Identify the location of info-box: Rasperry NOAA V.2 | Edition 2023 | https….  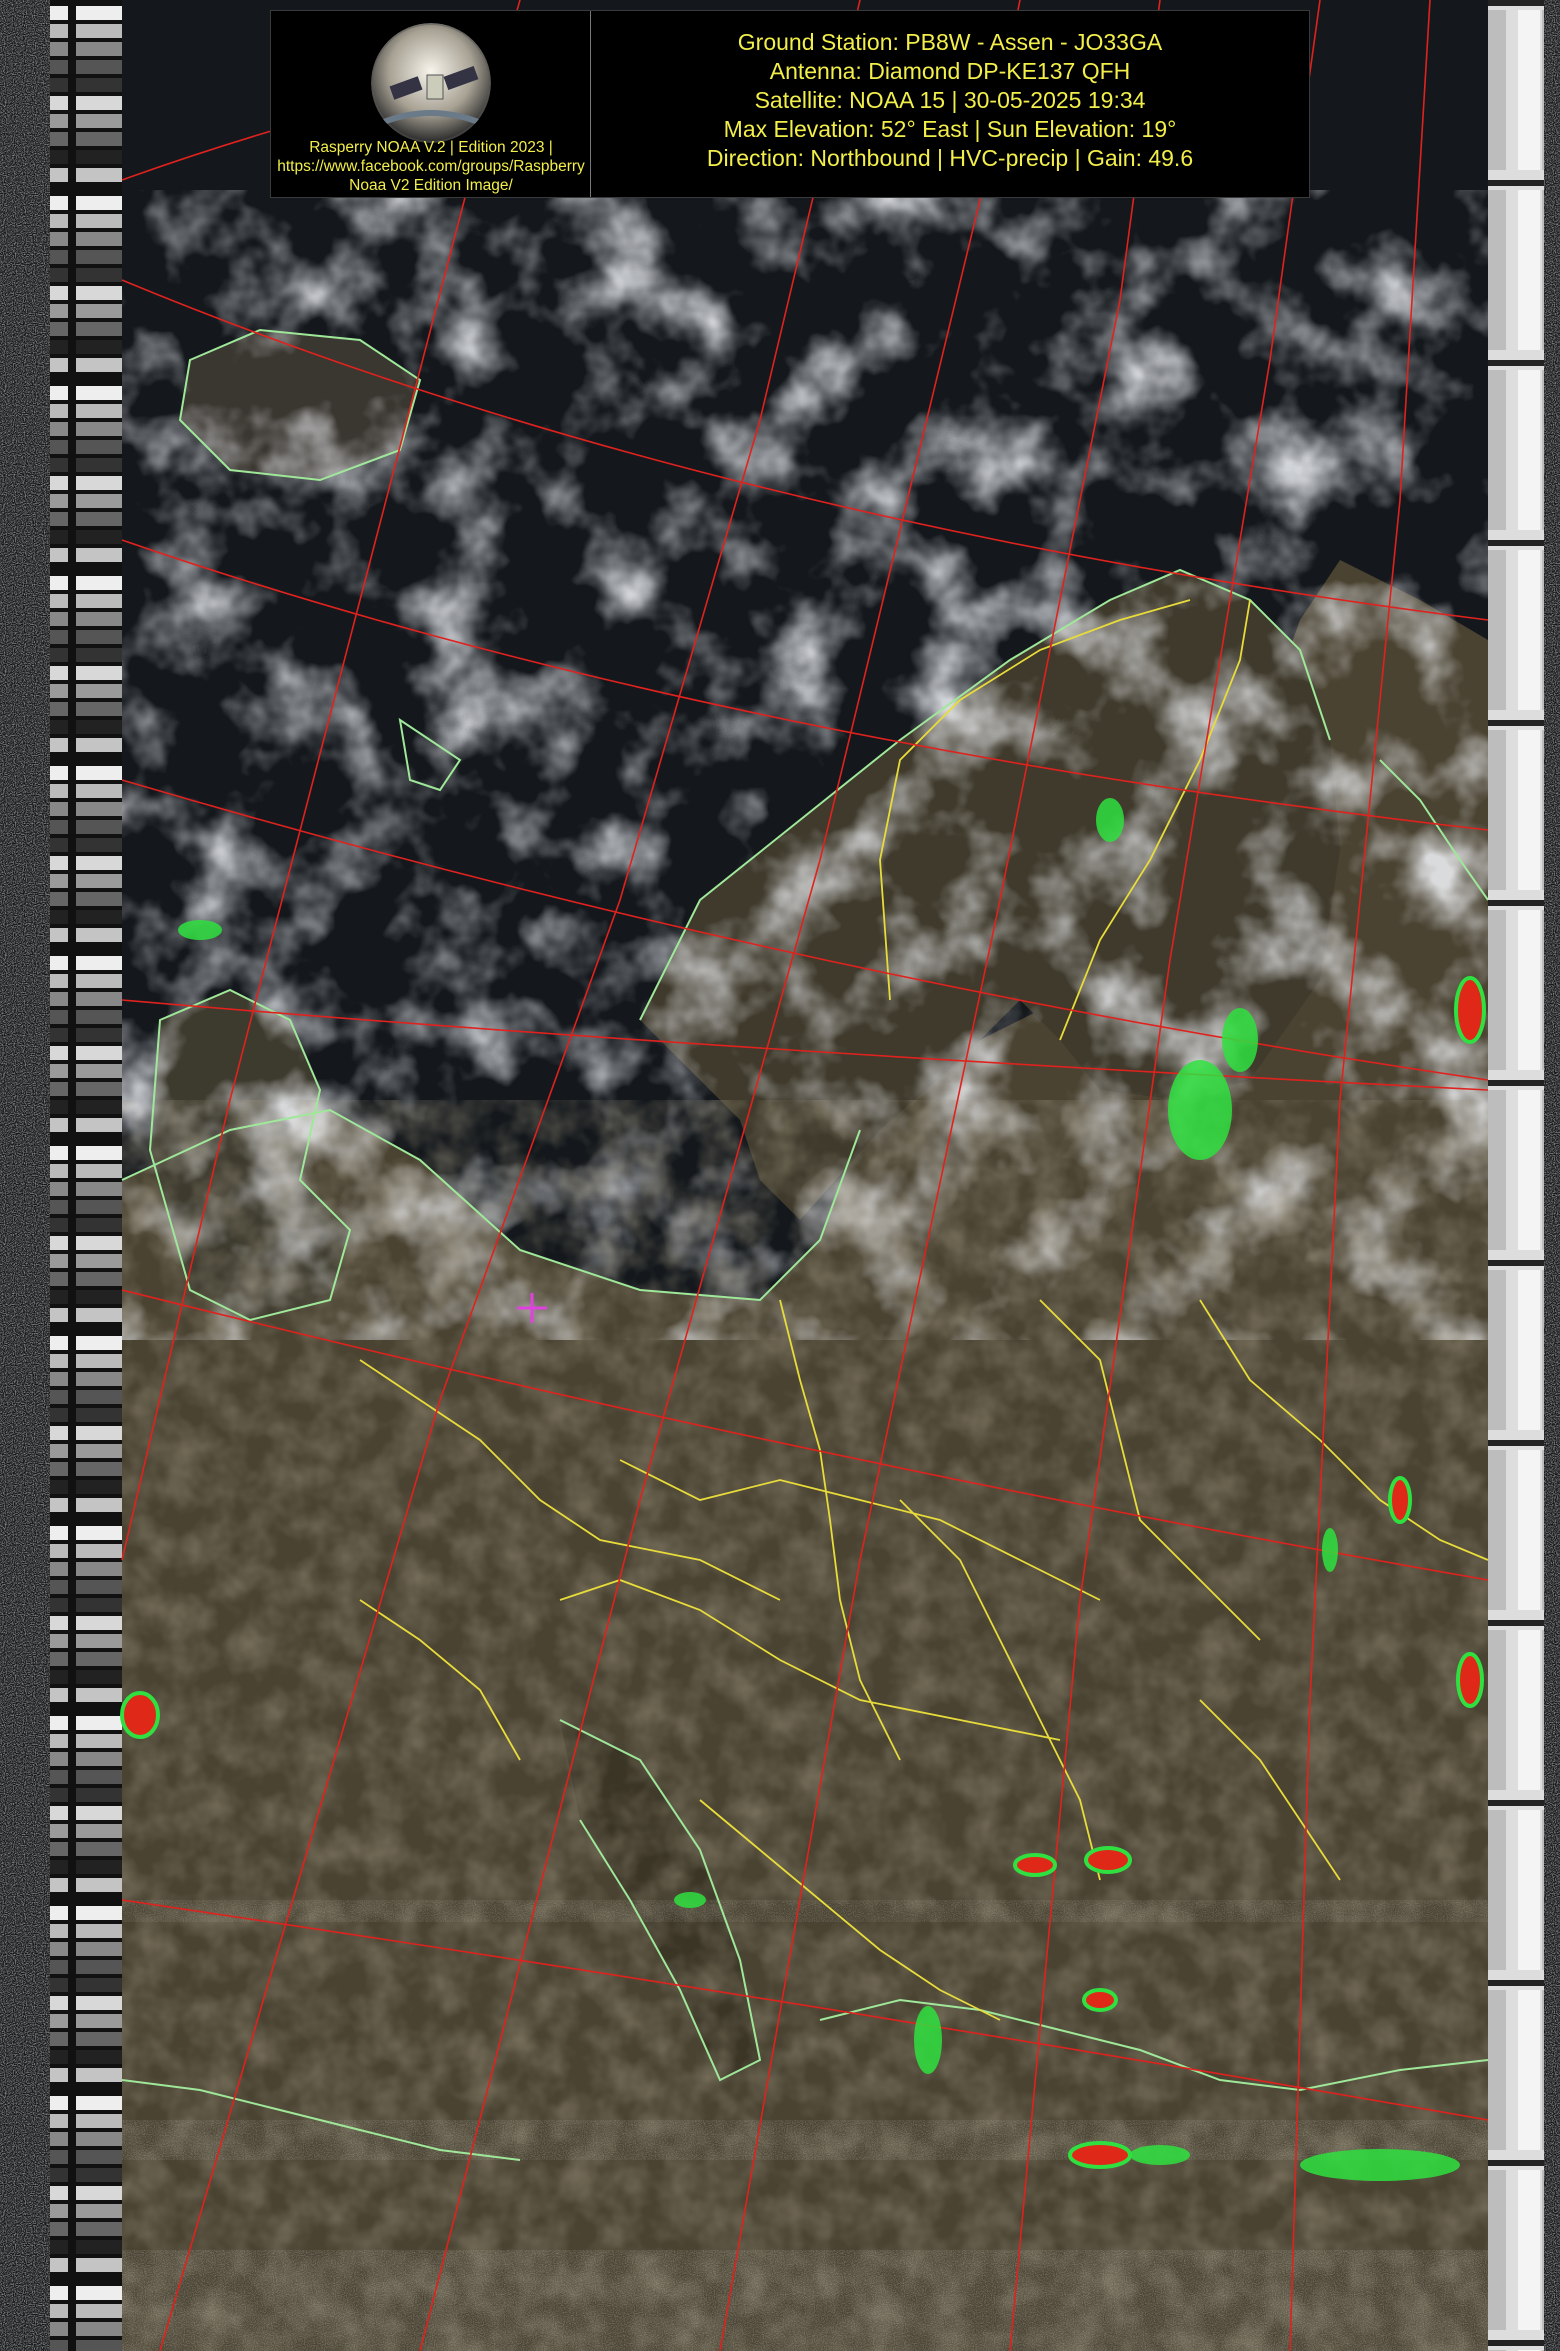
(790, 104).